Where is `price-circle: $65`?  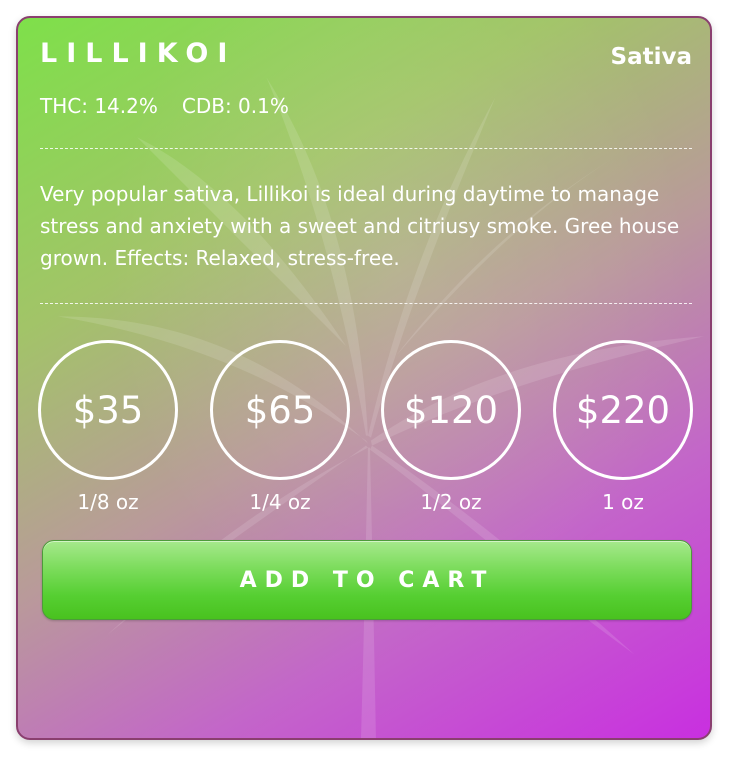
price-circle: $65 is located at coordinates (280, 410).